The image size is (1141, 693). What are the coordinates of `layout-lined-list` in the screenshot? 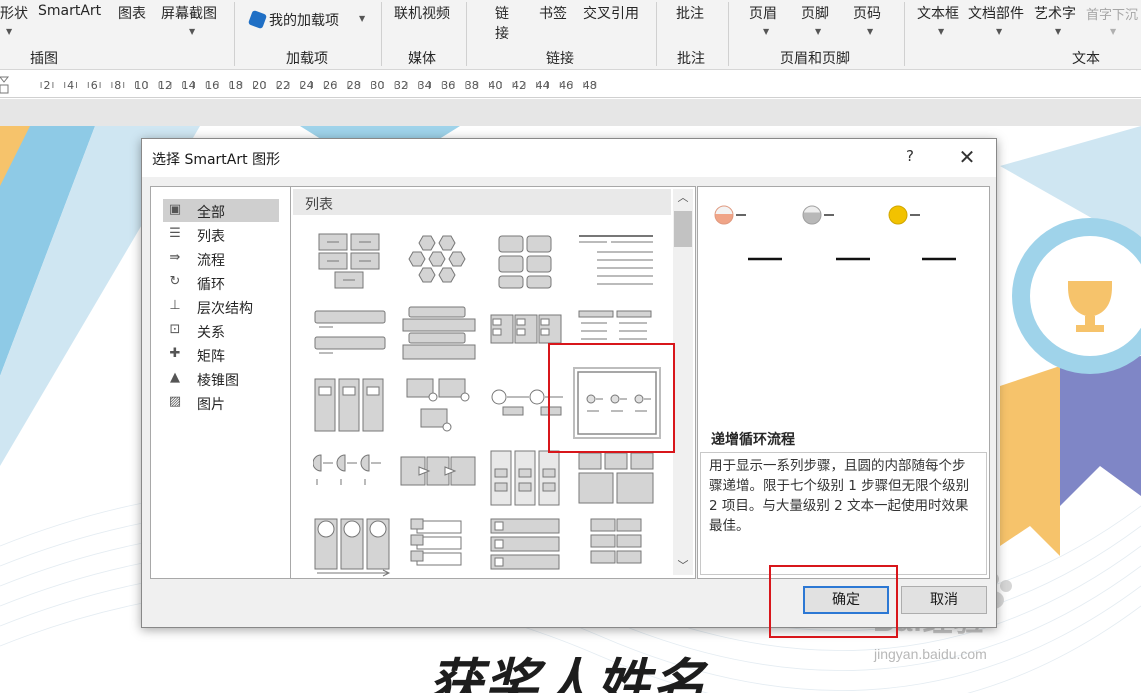 It's located at (617, 262).